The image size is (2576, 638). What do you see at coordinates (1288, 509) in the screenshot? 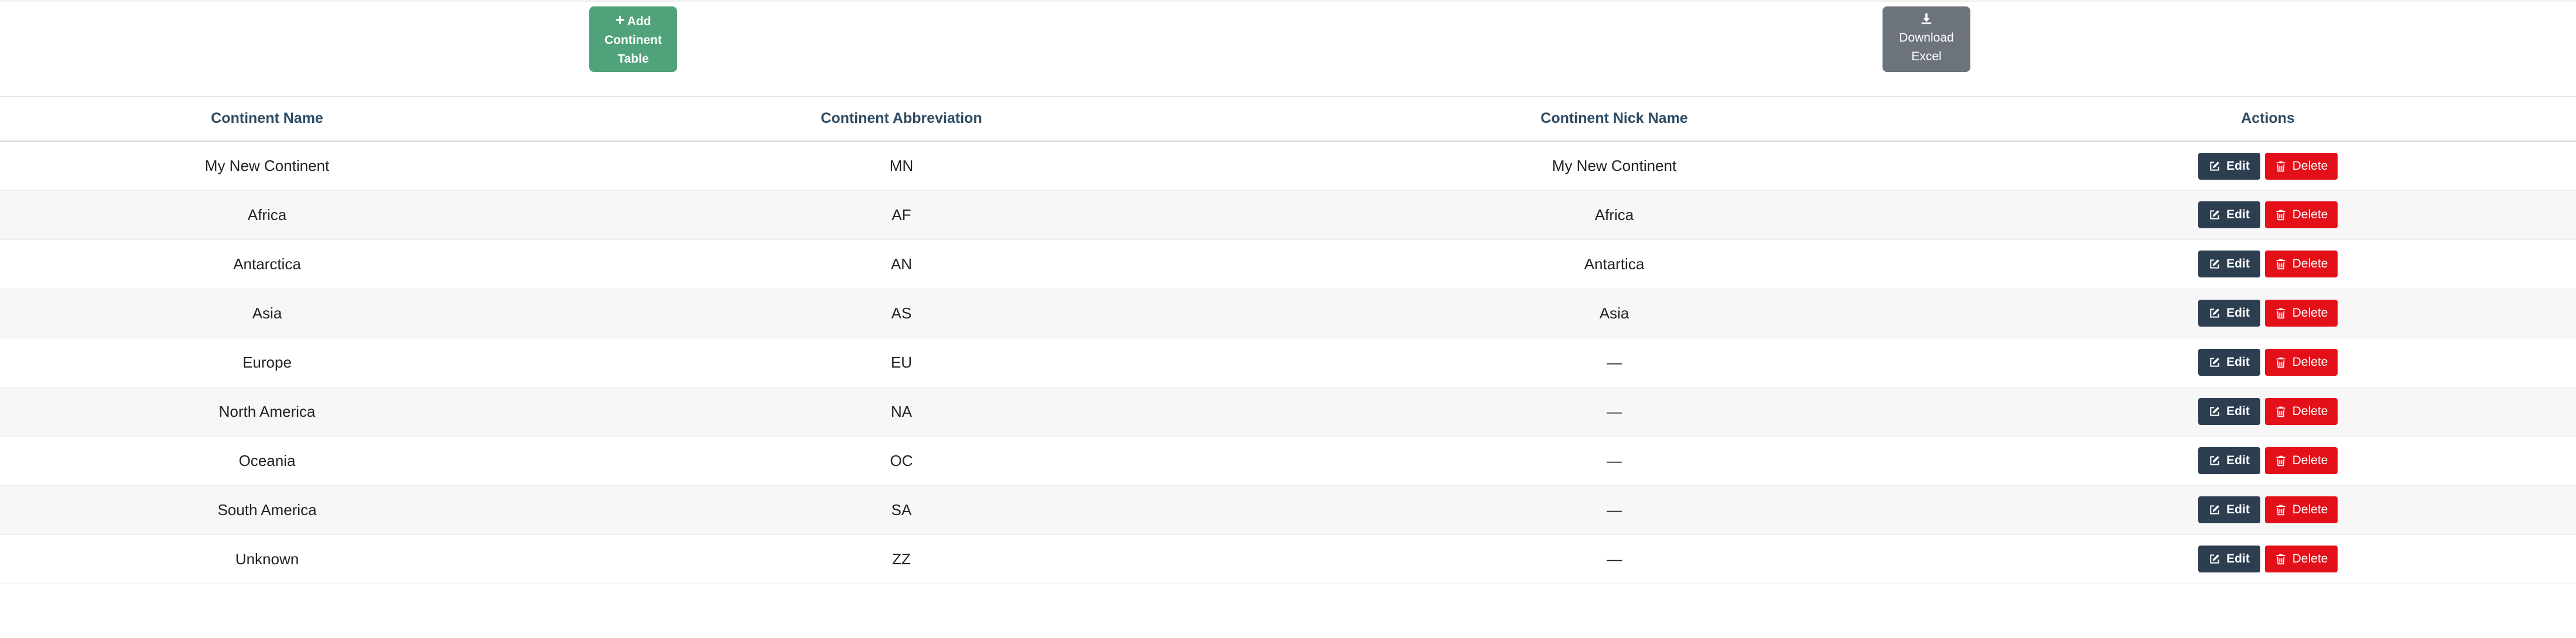
I see `table-row: South America SA — Edit Delete` at bounding box center [1288, 509].